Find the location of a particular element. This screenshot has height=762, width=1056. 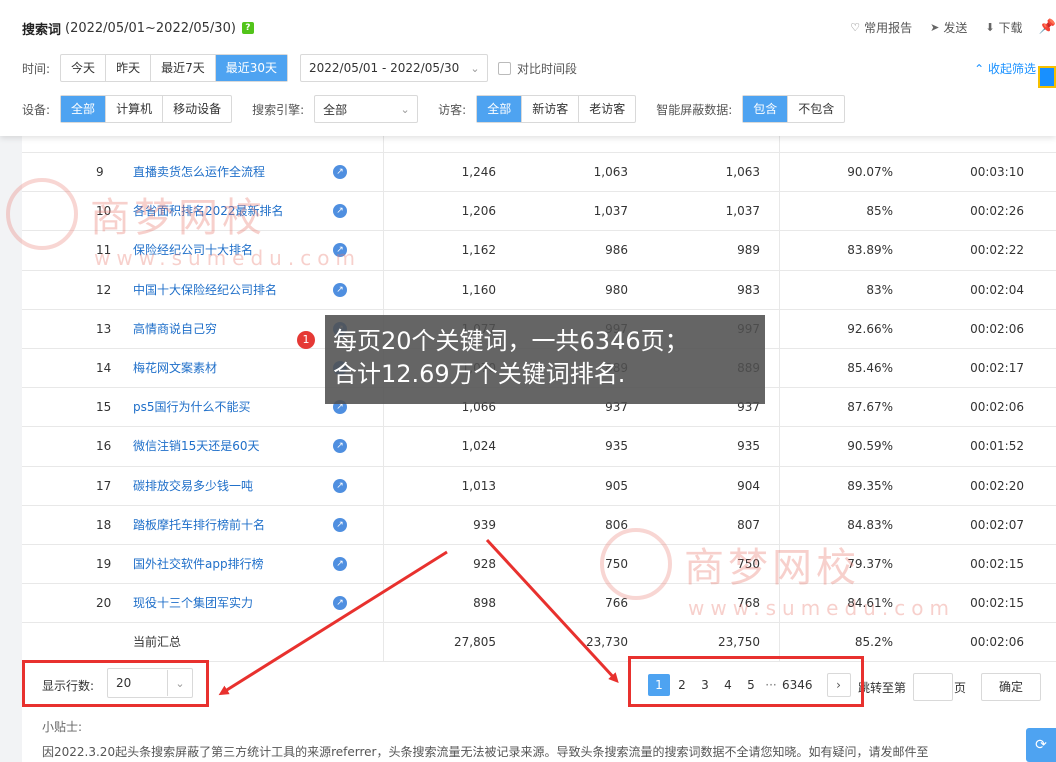

device-option-pc: 计算机 is located at coordinates (135, 109).